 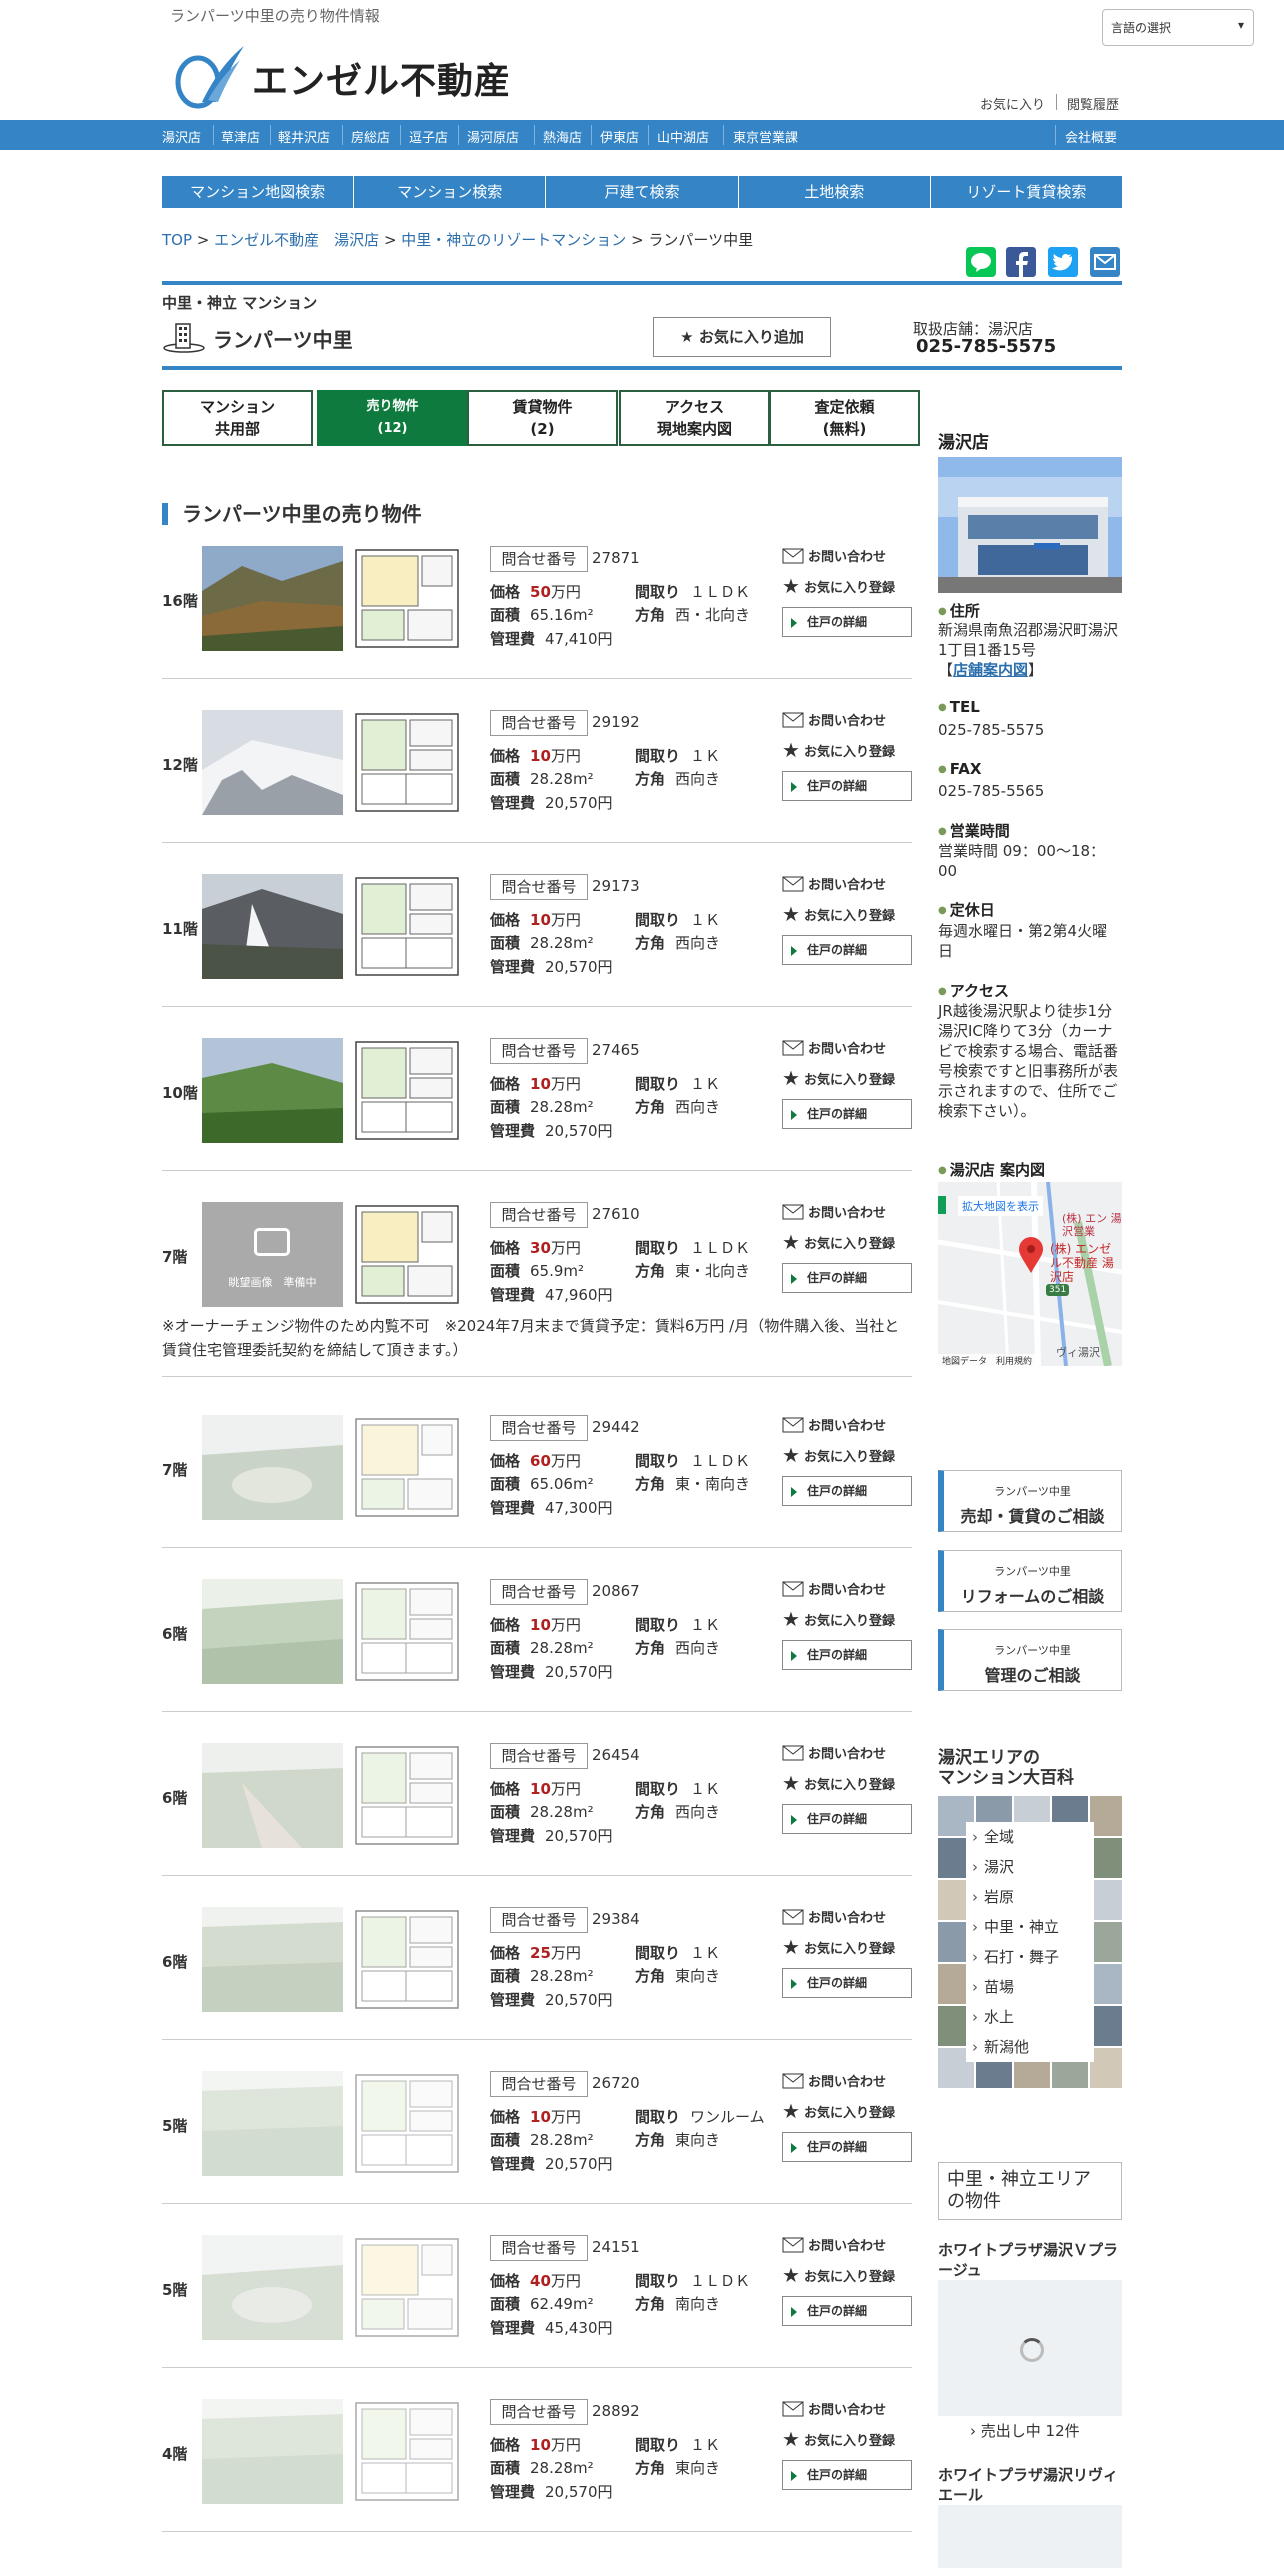 What do you see at coordinates (991, 730) in the screenshot?
I see `tel-text: 025-785-5575` at bounding box center [991, 730].